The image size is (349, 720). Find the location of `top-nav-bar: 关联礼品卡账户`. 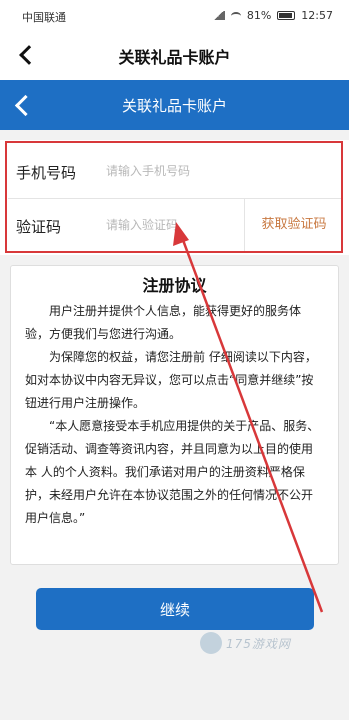

top-nav-bar: 关联礼品卡账户 is located at coordinates (174, 55).